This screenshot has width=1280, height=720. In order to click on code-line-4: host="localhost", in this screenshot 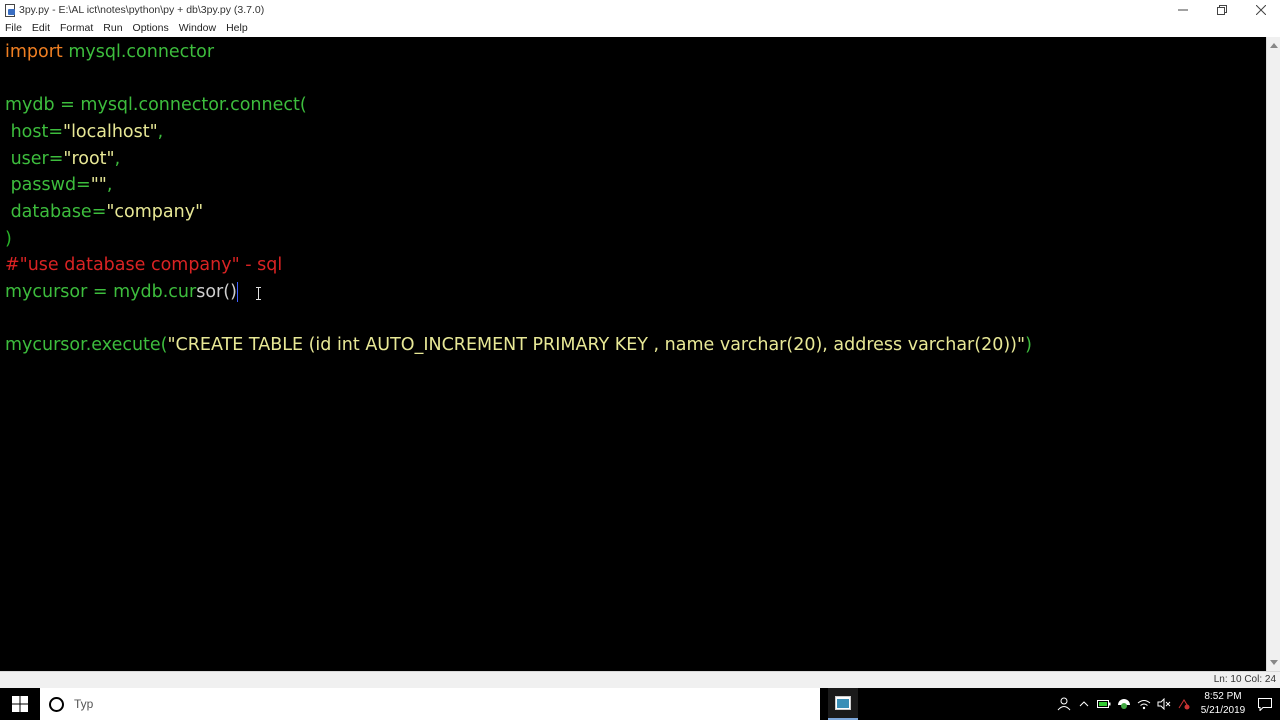, I will do `click(84, 132)`.